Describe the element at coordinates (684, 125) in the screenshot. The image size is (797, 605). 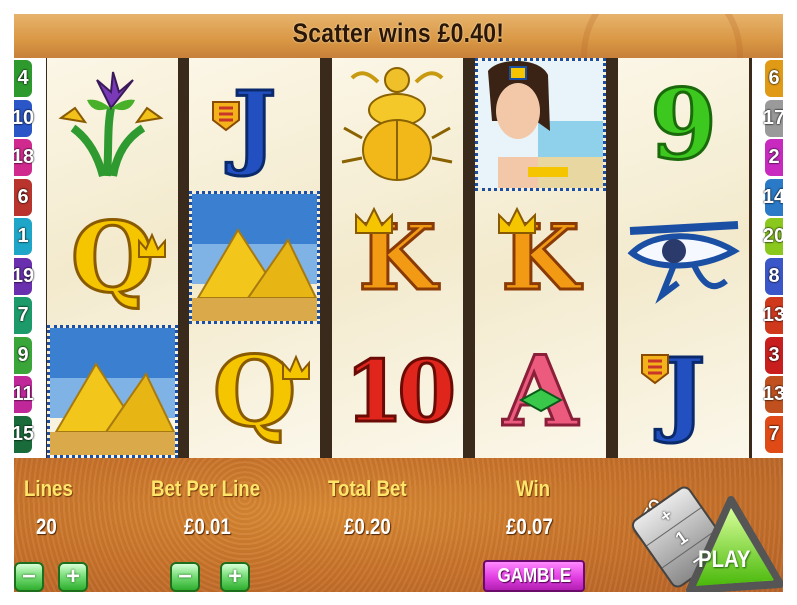
I see `nine-symbol: 9` at that location.